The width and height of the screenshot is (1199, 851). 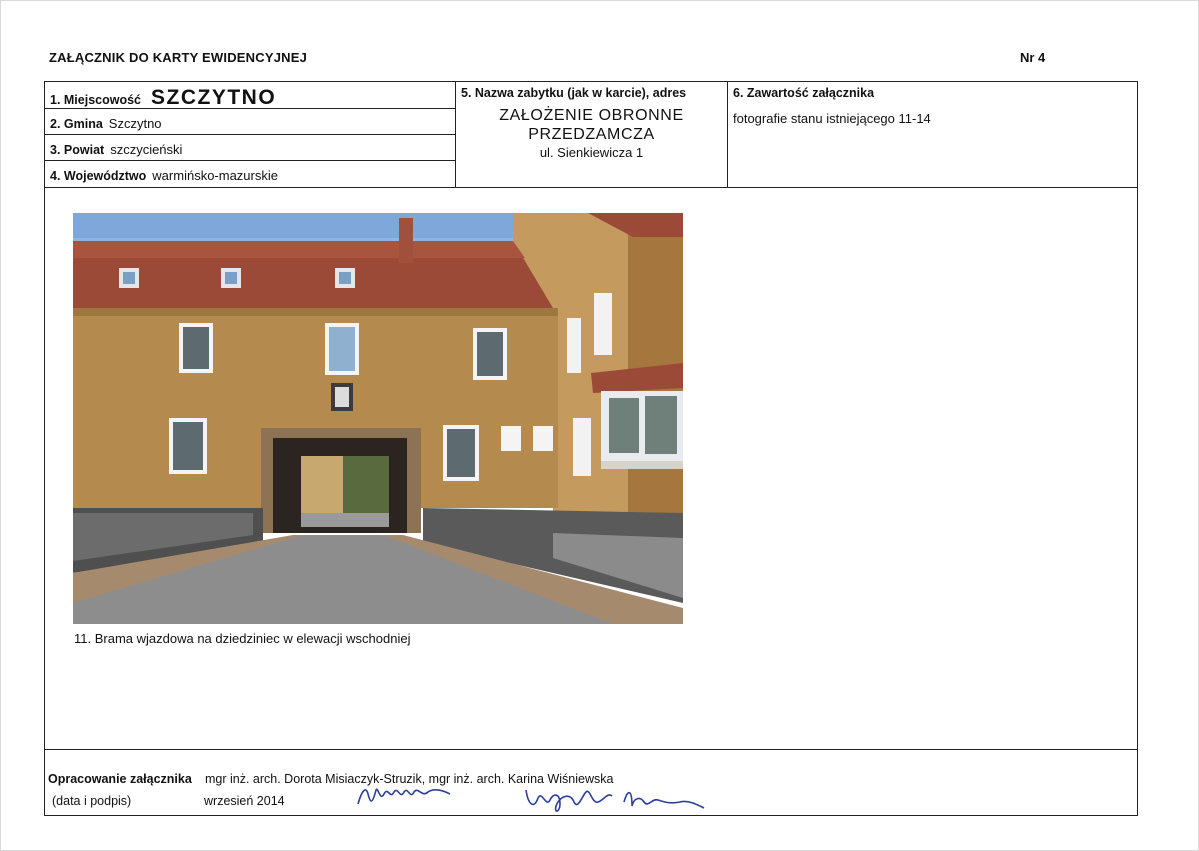 What do you see at coordinates (135, 123) in the screenshot?
I see `field-value: Szczytno` at bounding box center [135, 123].